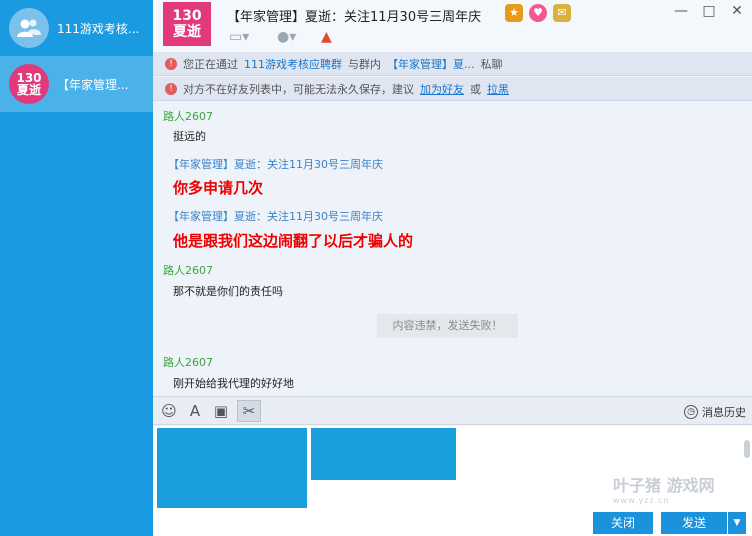  What do you see at coordinates (709, 11) in the screenshot?
I see `maximize-button: □` at bounding box center [709, 11].